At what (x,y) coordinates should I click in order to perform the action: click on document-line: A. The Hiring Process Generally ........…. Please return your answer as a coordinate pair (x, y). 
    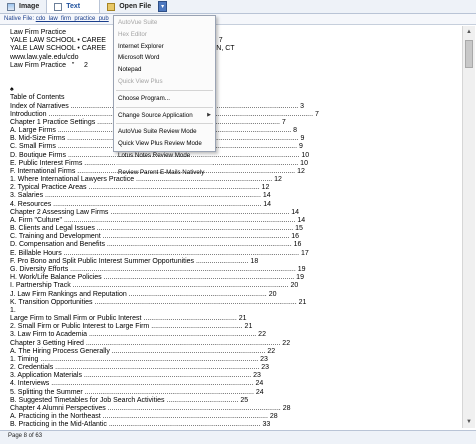
    Looking at the image, I should click on (143, 351).